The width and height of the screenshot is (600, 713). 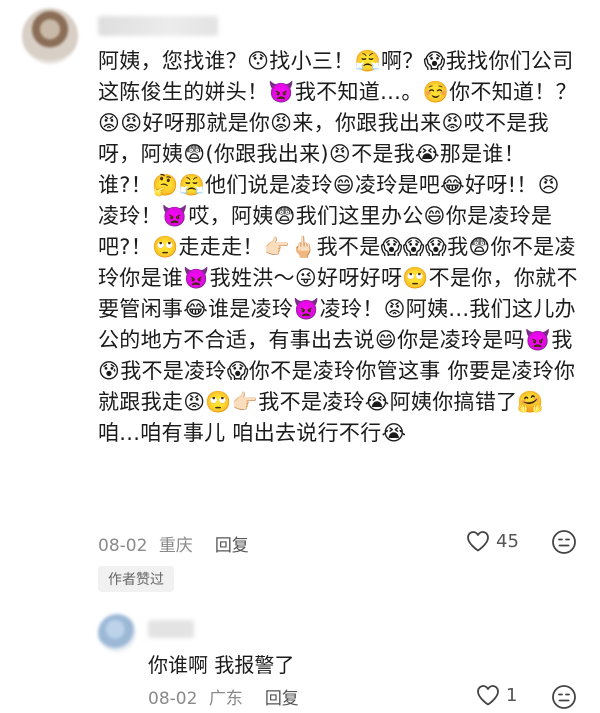 I want to click on reply-like-button: 1, so click(x=496, y=695).